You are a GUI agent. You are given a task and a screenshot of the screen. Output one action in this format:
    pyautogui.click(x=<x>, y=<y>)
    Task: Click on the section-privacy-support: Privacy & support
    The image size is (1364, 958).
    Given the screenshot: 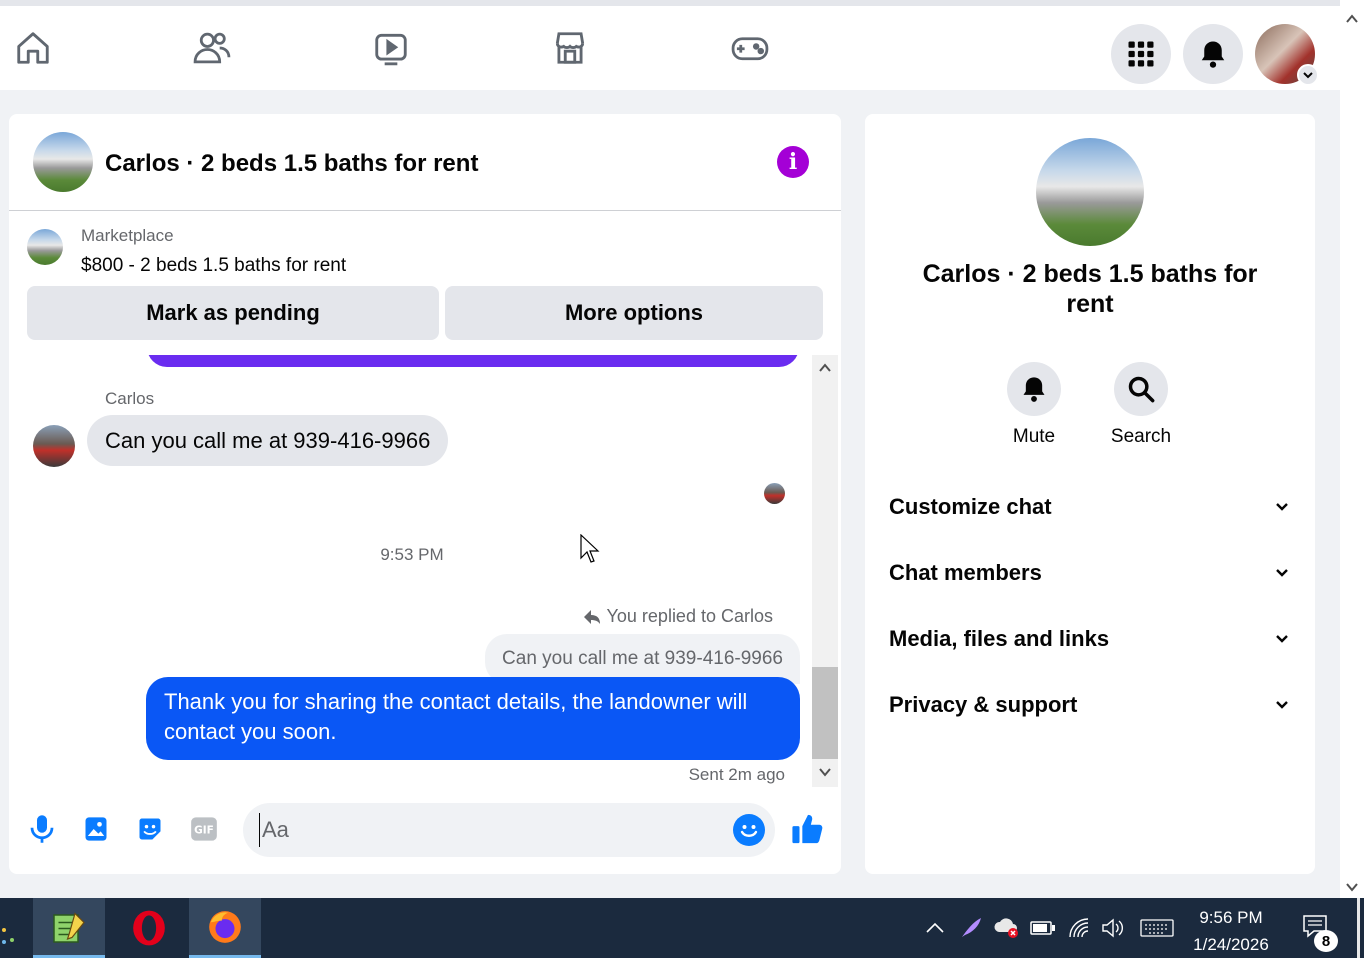 What is the action you would take?
    pyautogui.click(x=1089, y=705)
    